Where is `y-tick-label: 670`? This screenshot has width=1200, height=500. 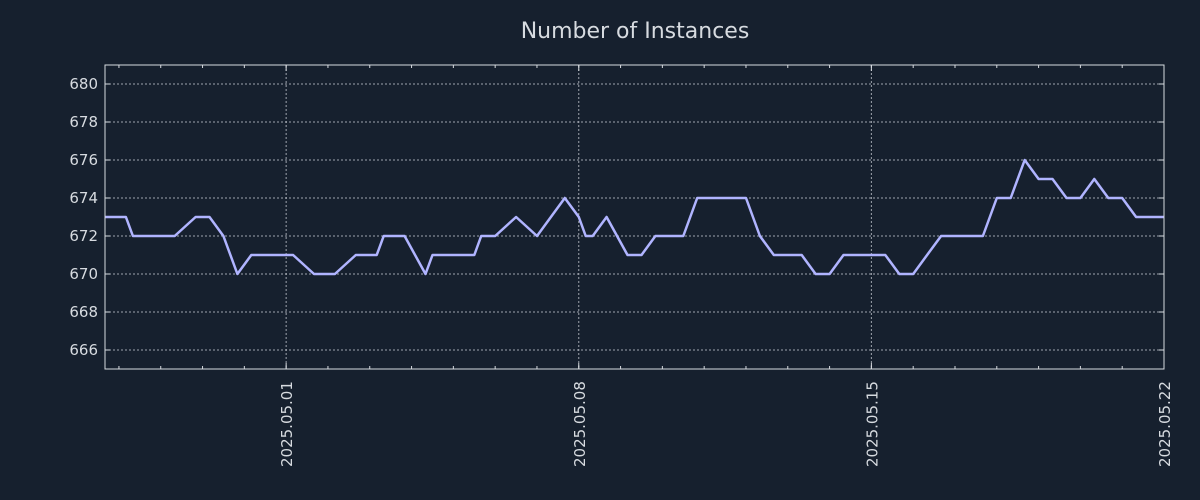
y-tick-label: 670 is located at coordinates (83, 274).